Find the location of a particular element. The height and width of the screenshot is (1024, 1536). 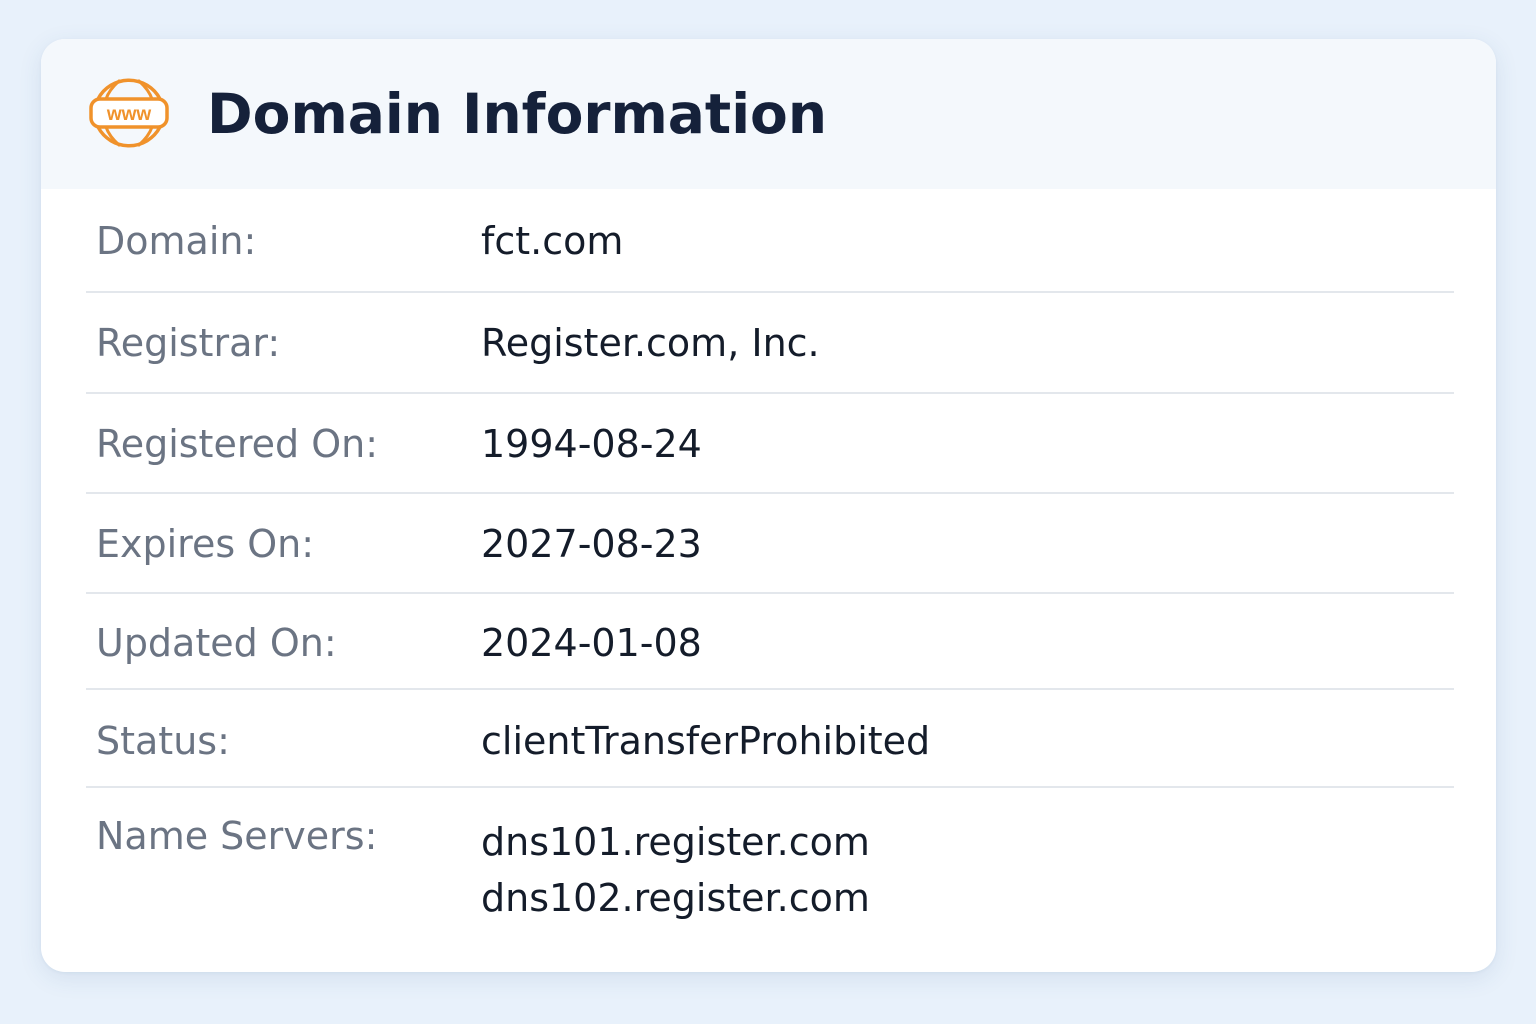

value-status: clientTransferProhibited is located at coordinates (706, 741).